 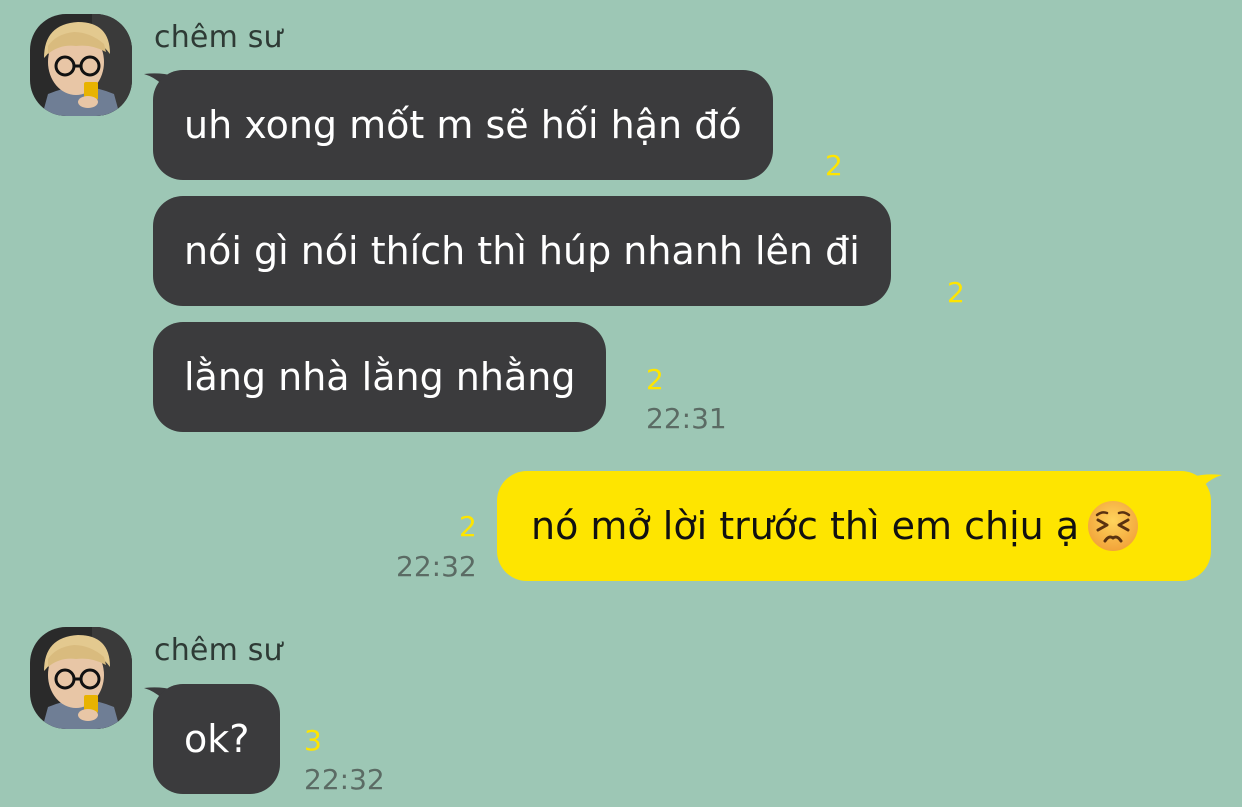 I want to click on message-bubble: uh xong mốt m sẽ hối hận đó, so click(x=463, y=125).